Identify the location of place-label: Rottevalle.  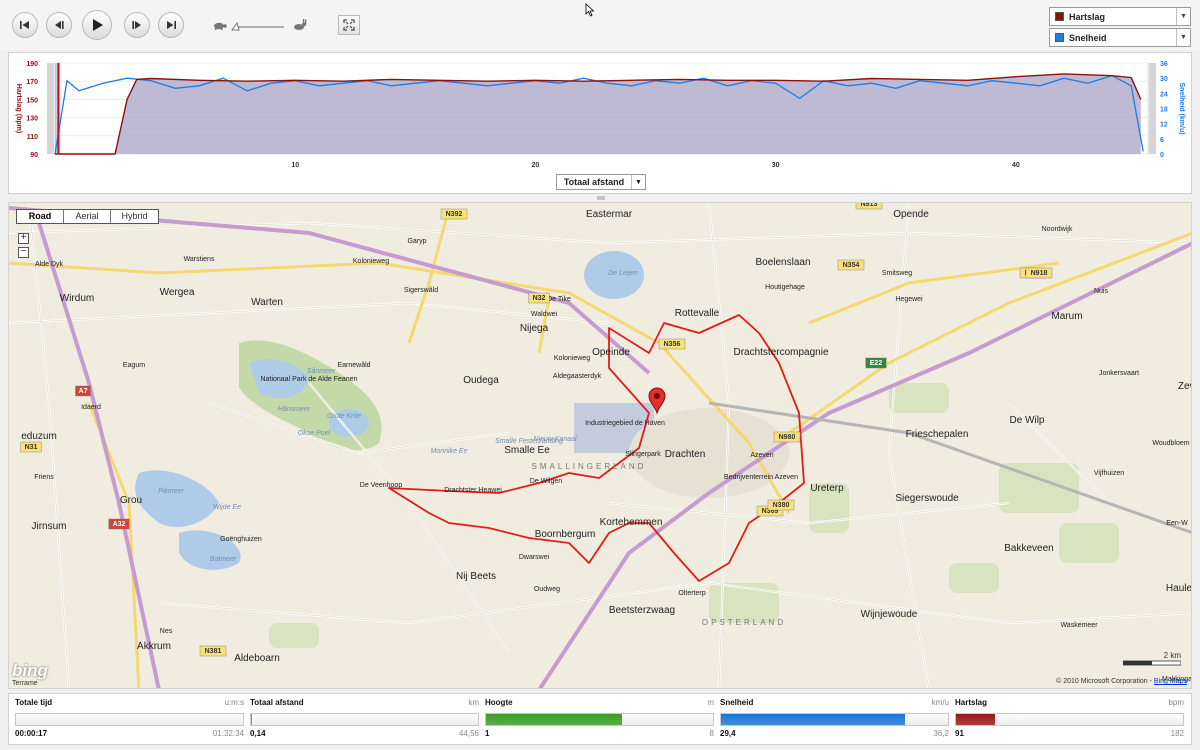
(697, 313).